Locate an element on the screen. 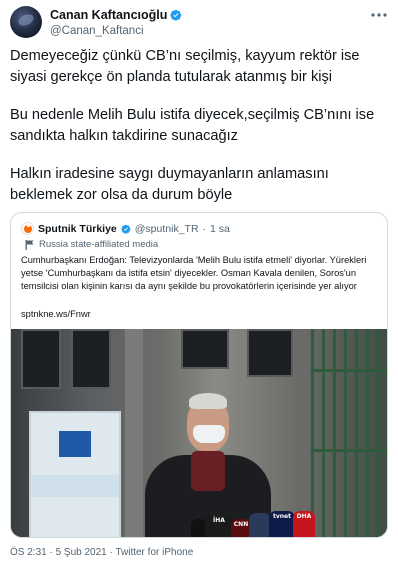  avatar-image is located at coordinates (26, 20).